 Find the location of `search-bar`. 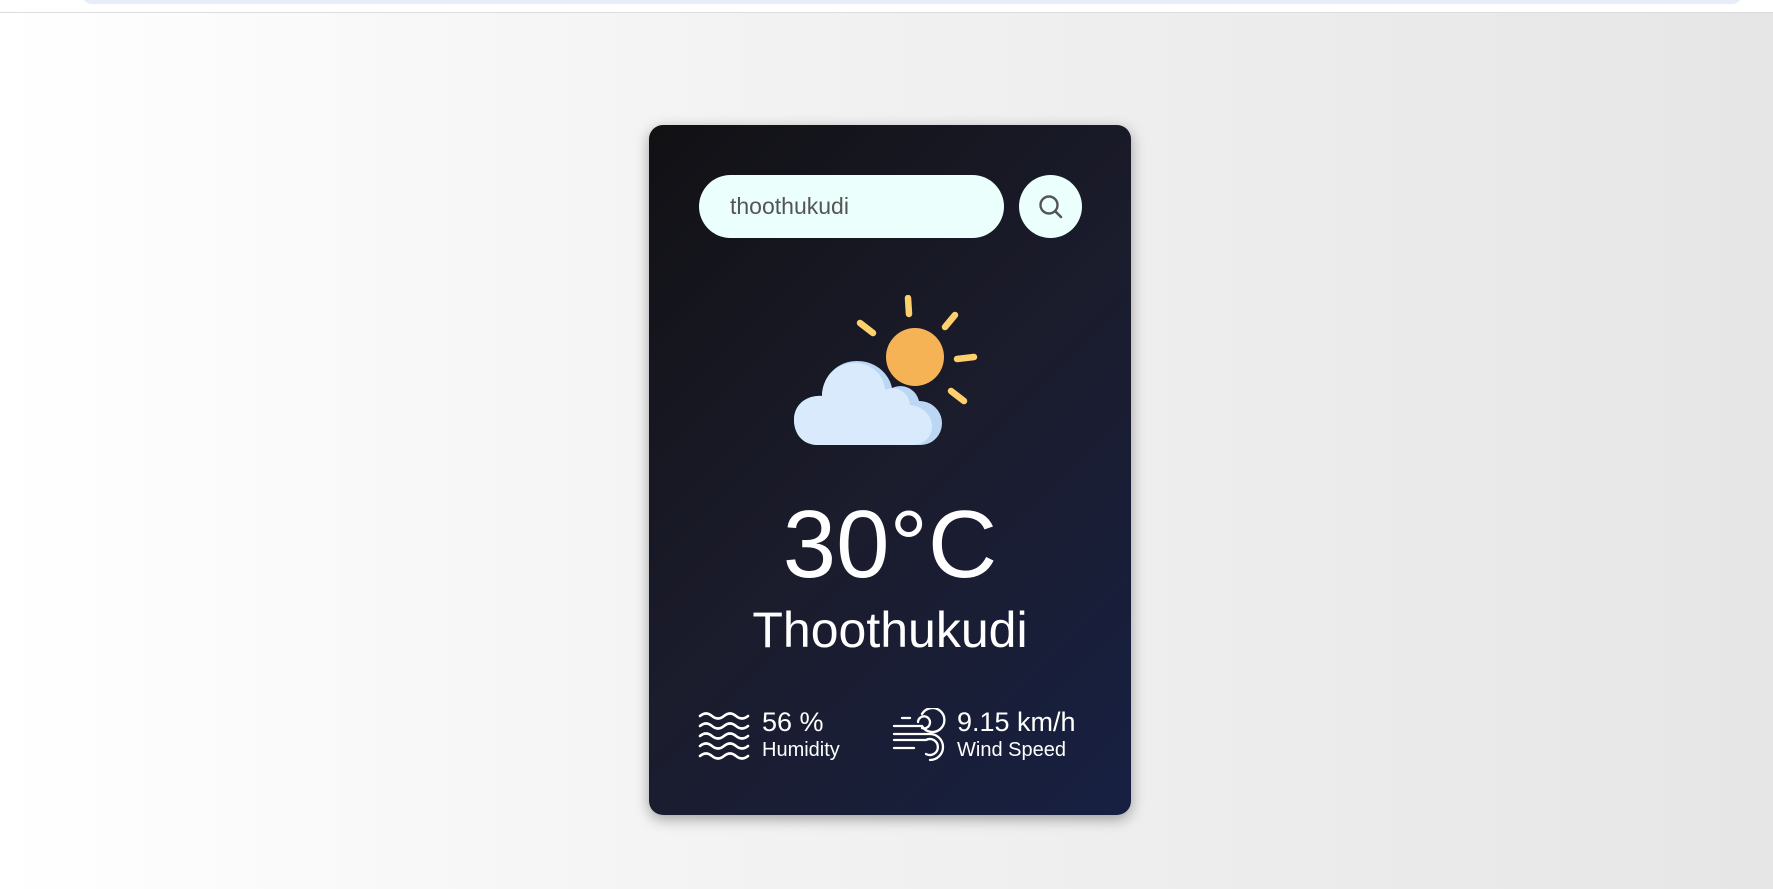

search-bar is located at coordinates (891, 207).